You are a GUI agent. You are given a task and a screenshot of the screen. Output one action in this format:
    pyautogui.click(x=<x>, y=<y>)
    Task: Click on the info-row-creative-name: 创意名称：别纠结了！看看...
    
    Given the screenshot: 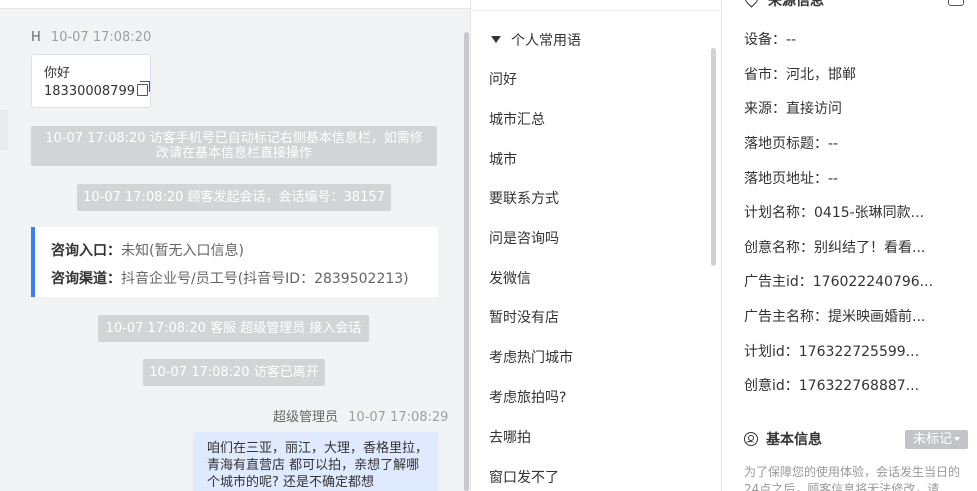 What is the action you would take?
    pyautogui.click(x=835, y=248)
    